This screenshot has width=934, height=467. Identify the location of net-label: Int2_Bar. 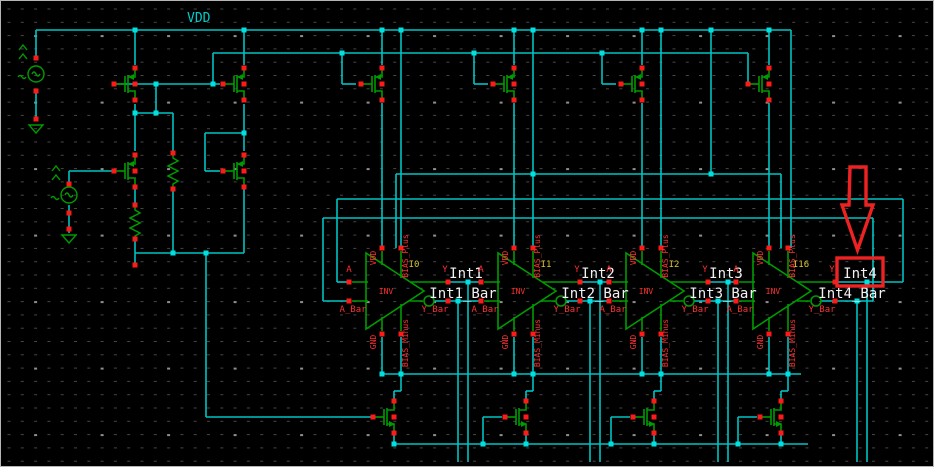
(594, 294).